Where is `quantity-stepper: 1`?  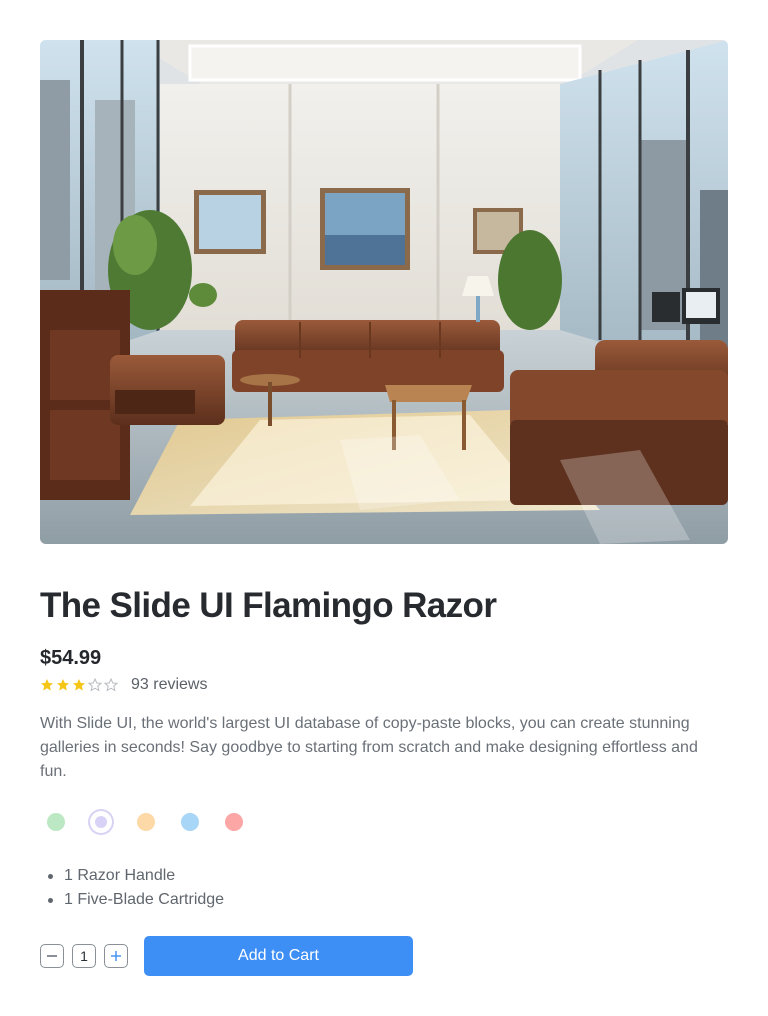
quantity-stepper: 1 is located at coordinates (84, 956).